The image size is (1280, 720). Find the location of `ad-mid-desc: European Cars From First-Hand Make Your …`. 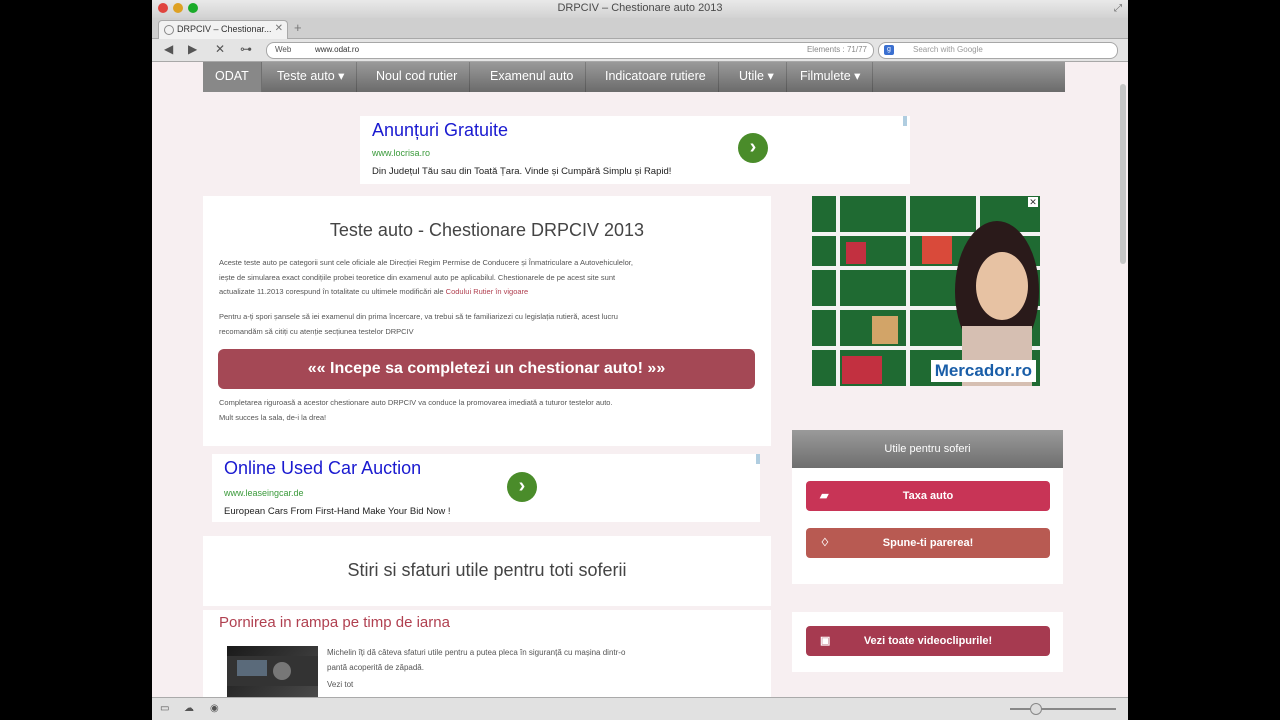

ad-mid-desc: European Cars From First-Hand Make Your … is located at coordinates (337, 511).